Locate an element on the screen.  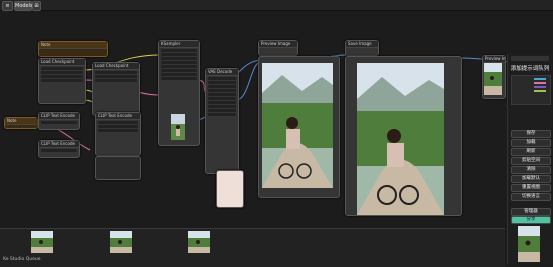
preview-image-node-header: Preview Image is located at coordinates (278, 48).